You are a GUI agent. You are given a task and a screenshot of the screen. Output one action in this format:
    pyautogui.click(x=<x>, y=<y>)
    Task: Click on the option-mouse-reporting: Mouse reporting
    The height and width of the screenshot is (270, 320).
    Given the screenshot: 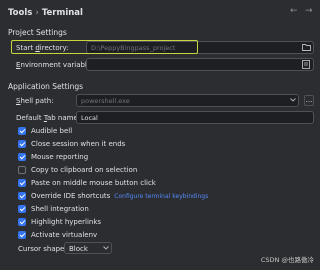 What is the action you would take?
    pyautogui.click(x=53, y=157)
    